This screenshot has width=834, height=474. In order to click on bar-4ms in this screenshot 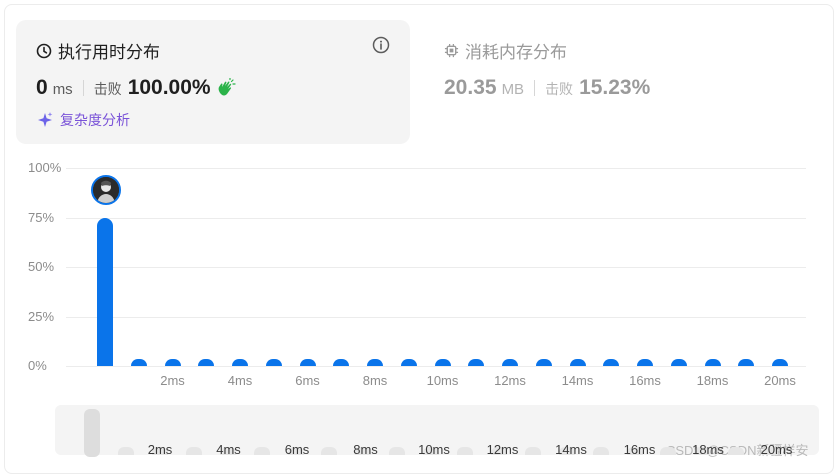, I will do `click(240, 362)`.